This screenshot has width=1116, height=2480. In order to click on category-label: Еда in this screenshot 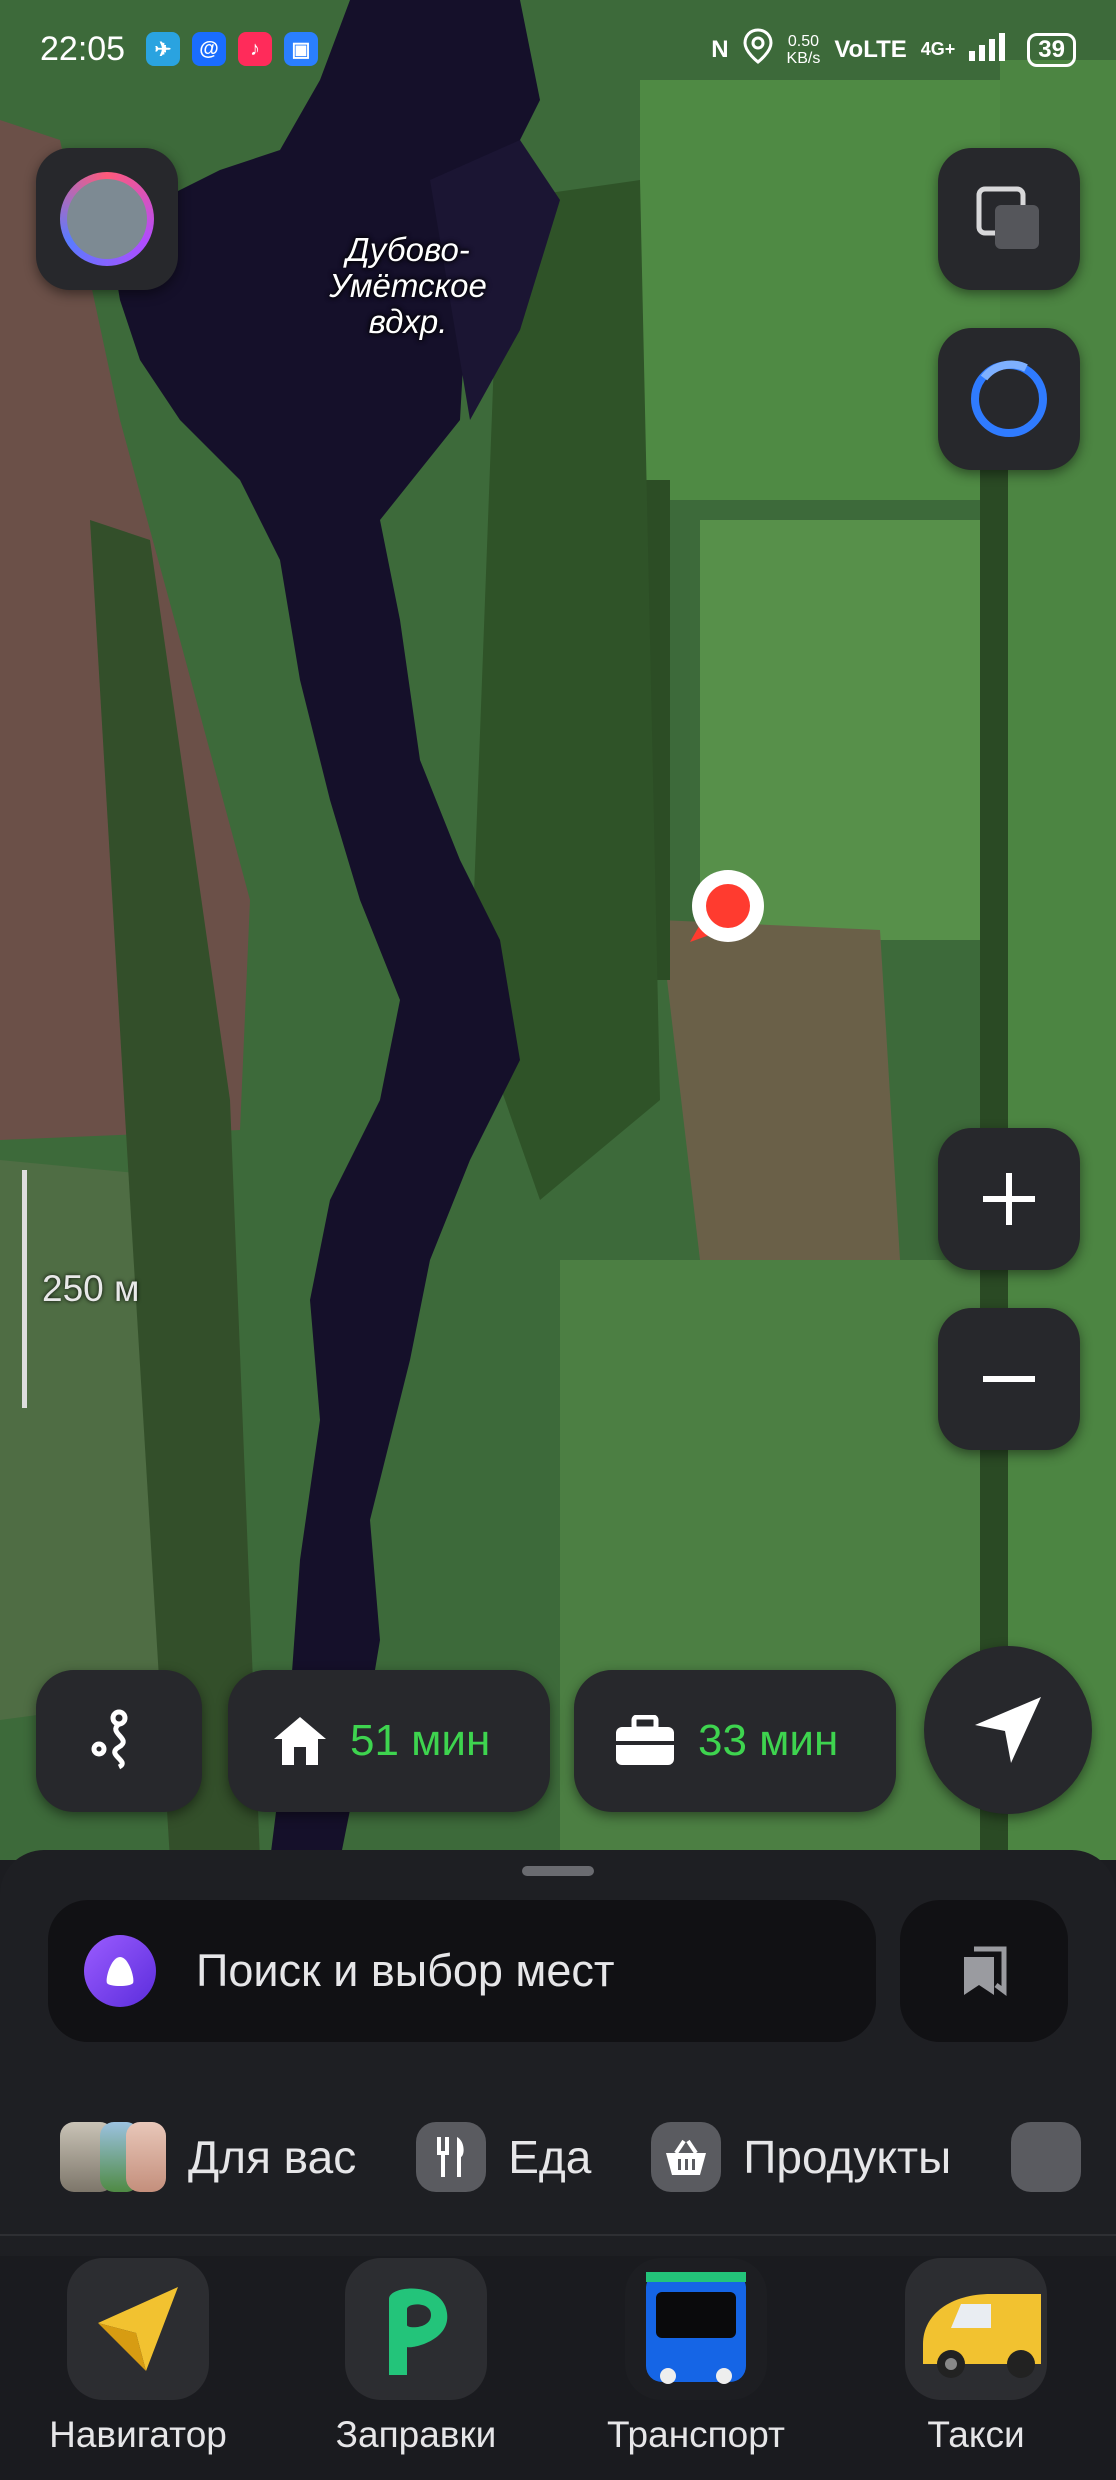, I will do `click(550, 2157)`.